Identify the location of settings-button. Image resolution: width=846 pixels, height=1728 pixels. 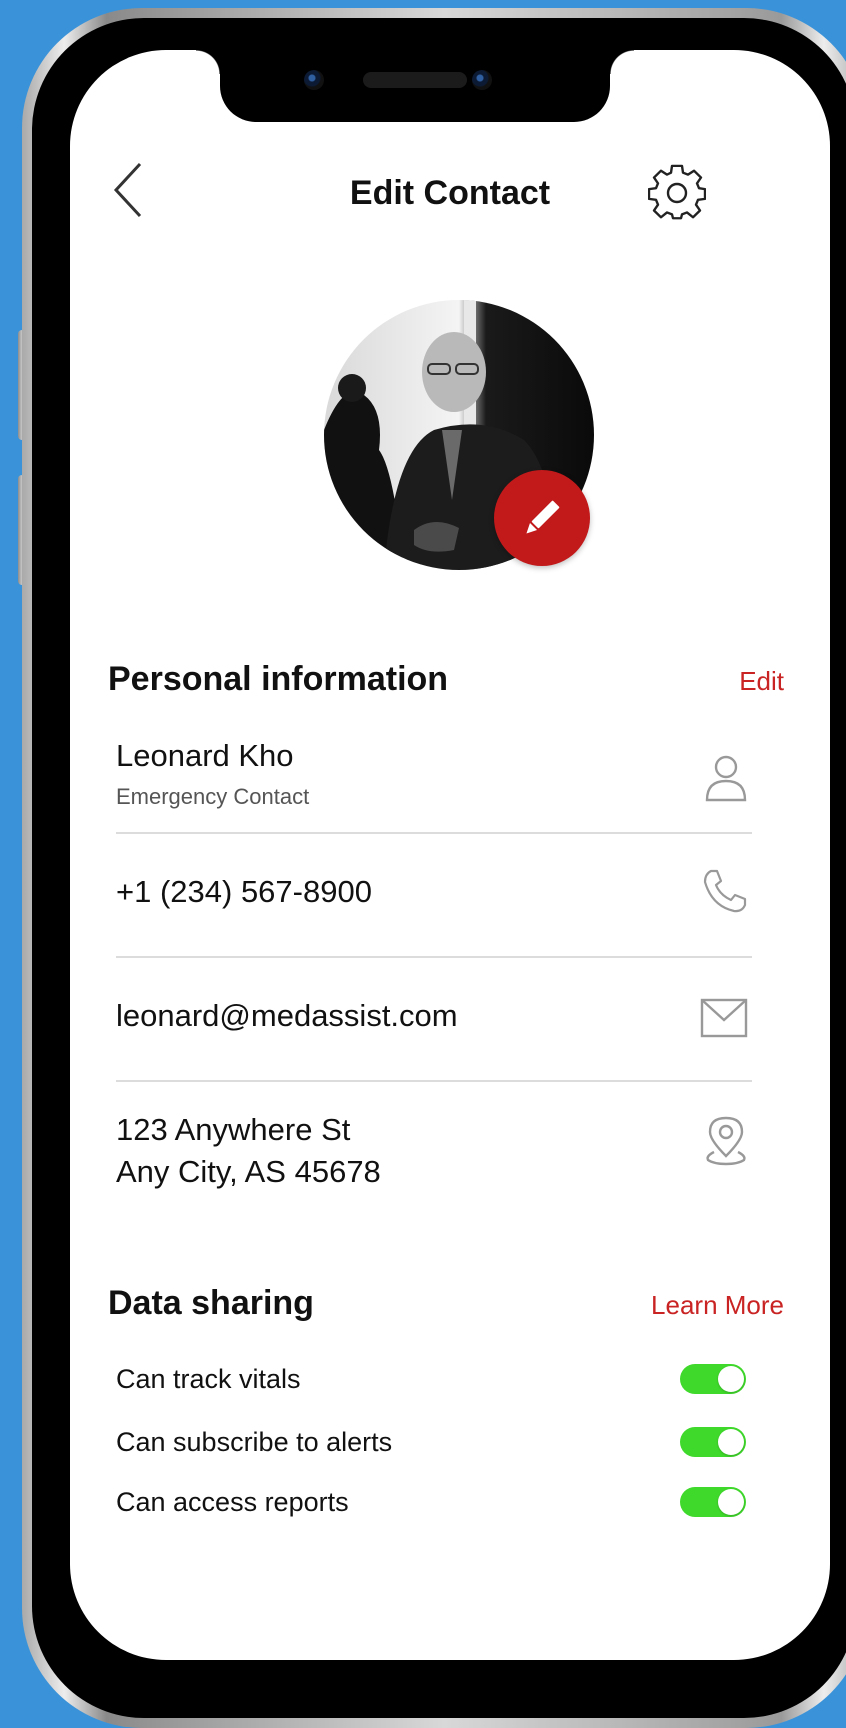
(677, 193).